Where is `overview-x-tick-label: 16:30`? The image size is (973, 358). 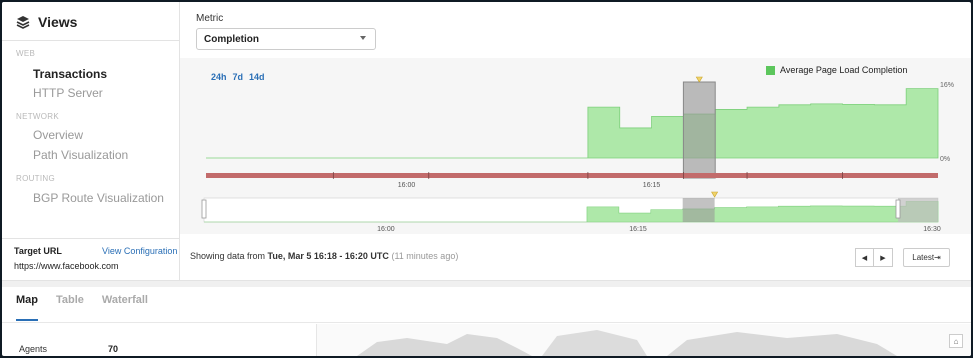
overview-x-tick-label: 16:30 is located at coordinates (932, 229).